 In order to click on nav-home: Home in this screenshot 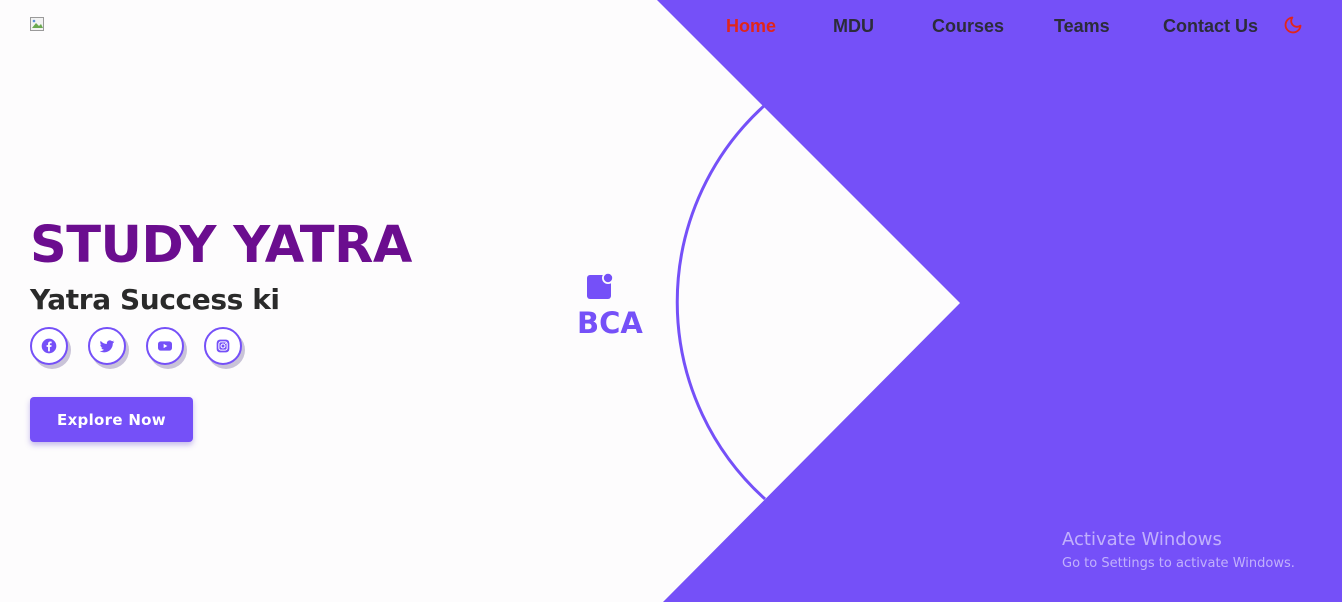, I will do `click(751, 26)`.